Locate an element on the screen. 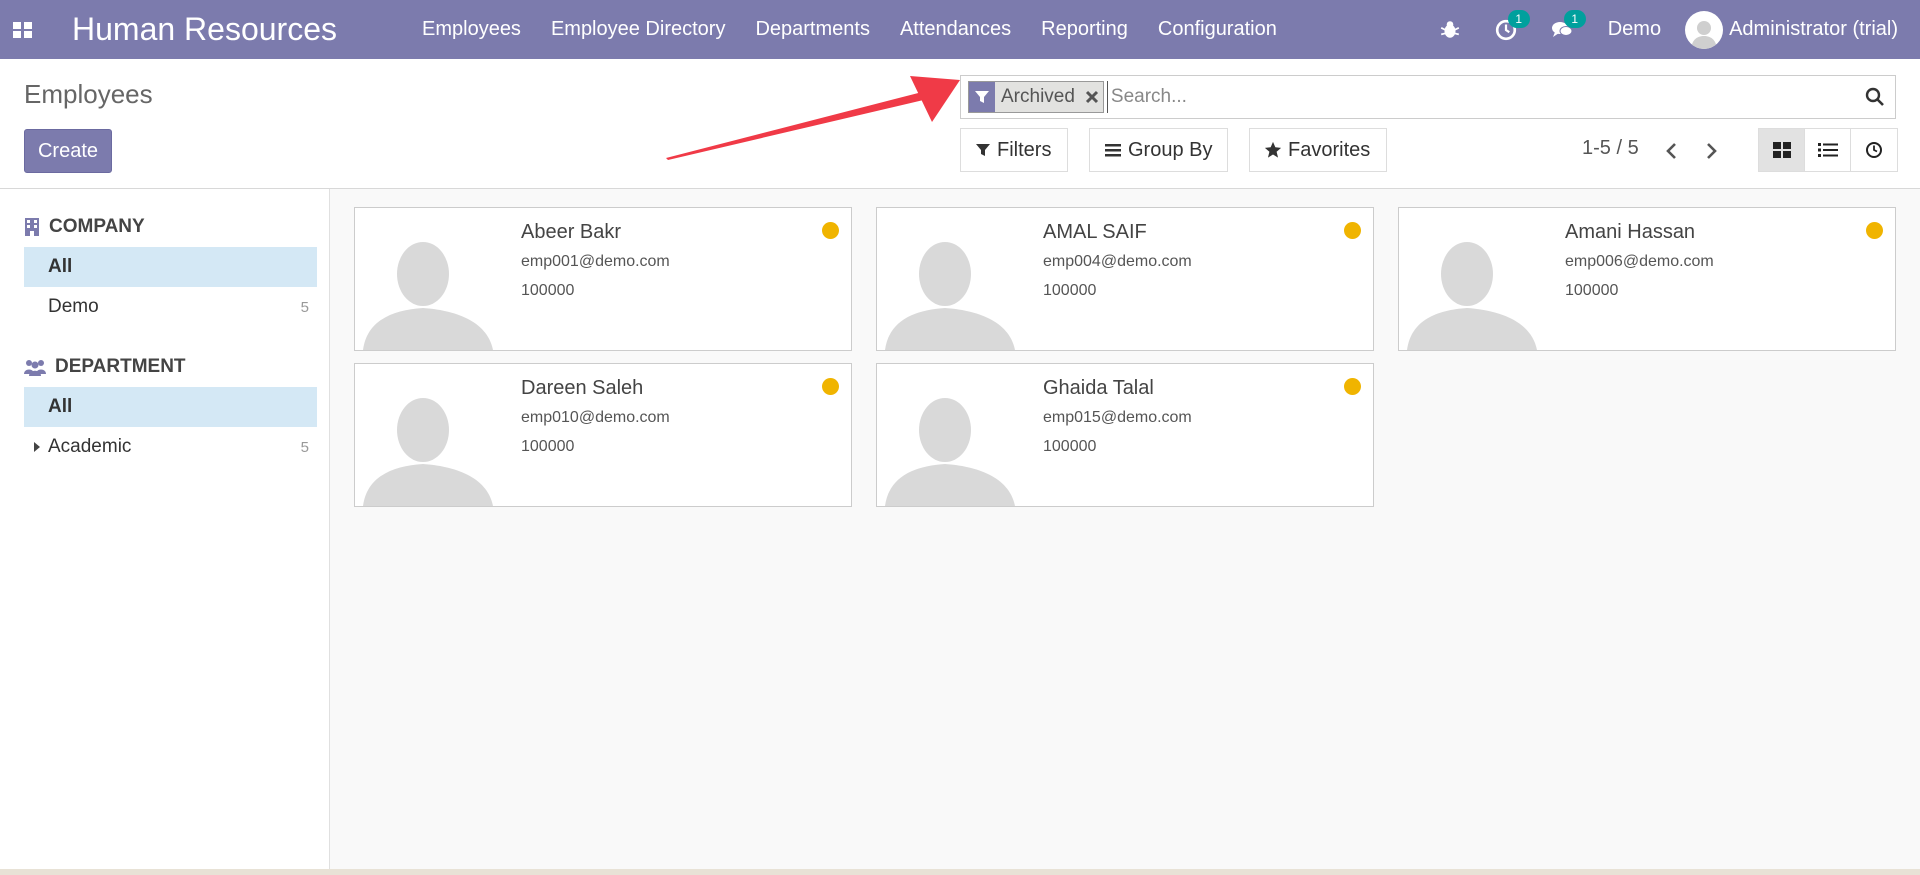 This screenshot has height=875, width=1920. remove-facet-icon is located at coordinates (1092, 97).